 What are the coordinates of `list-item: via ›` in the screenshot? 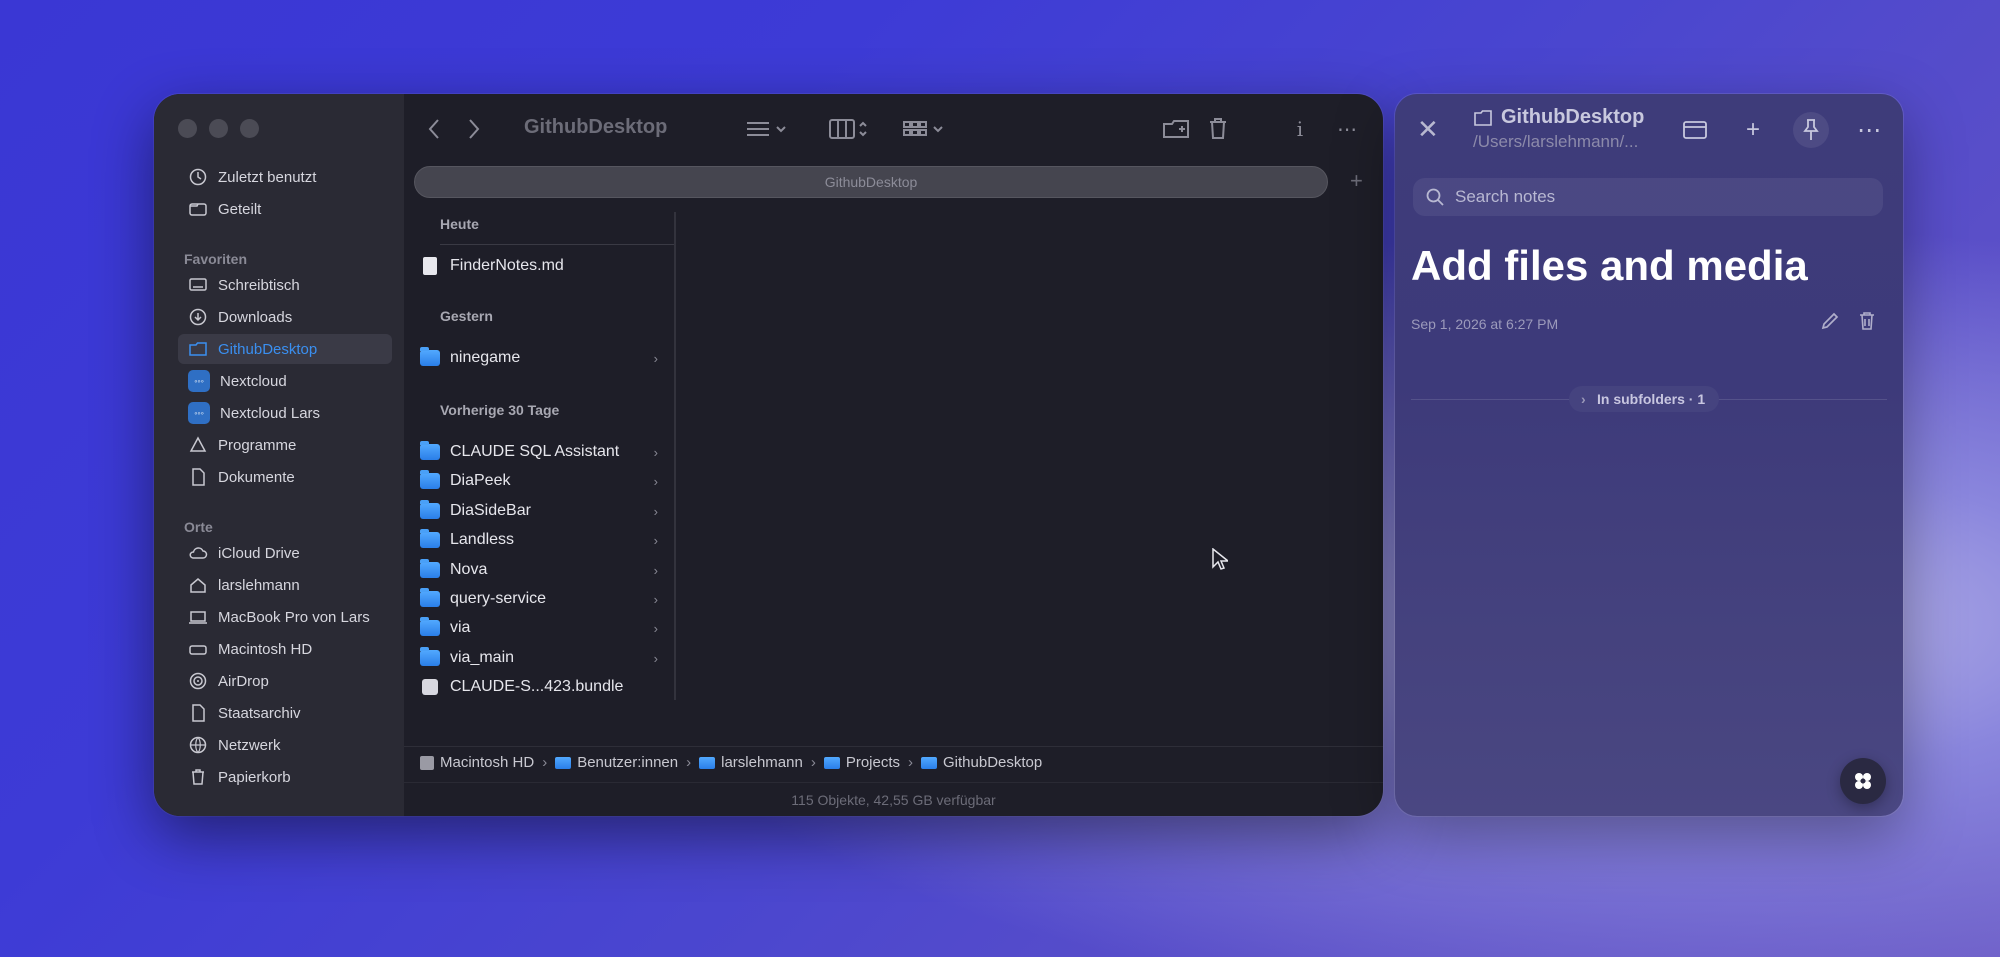 It's located at (542, 628).